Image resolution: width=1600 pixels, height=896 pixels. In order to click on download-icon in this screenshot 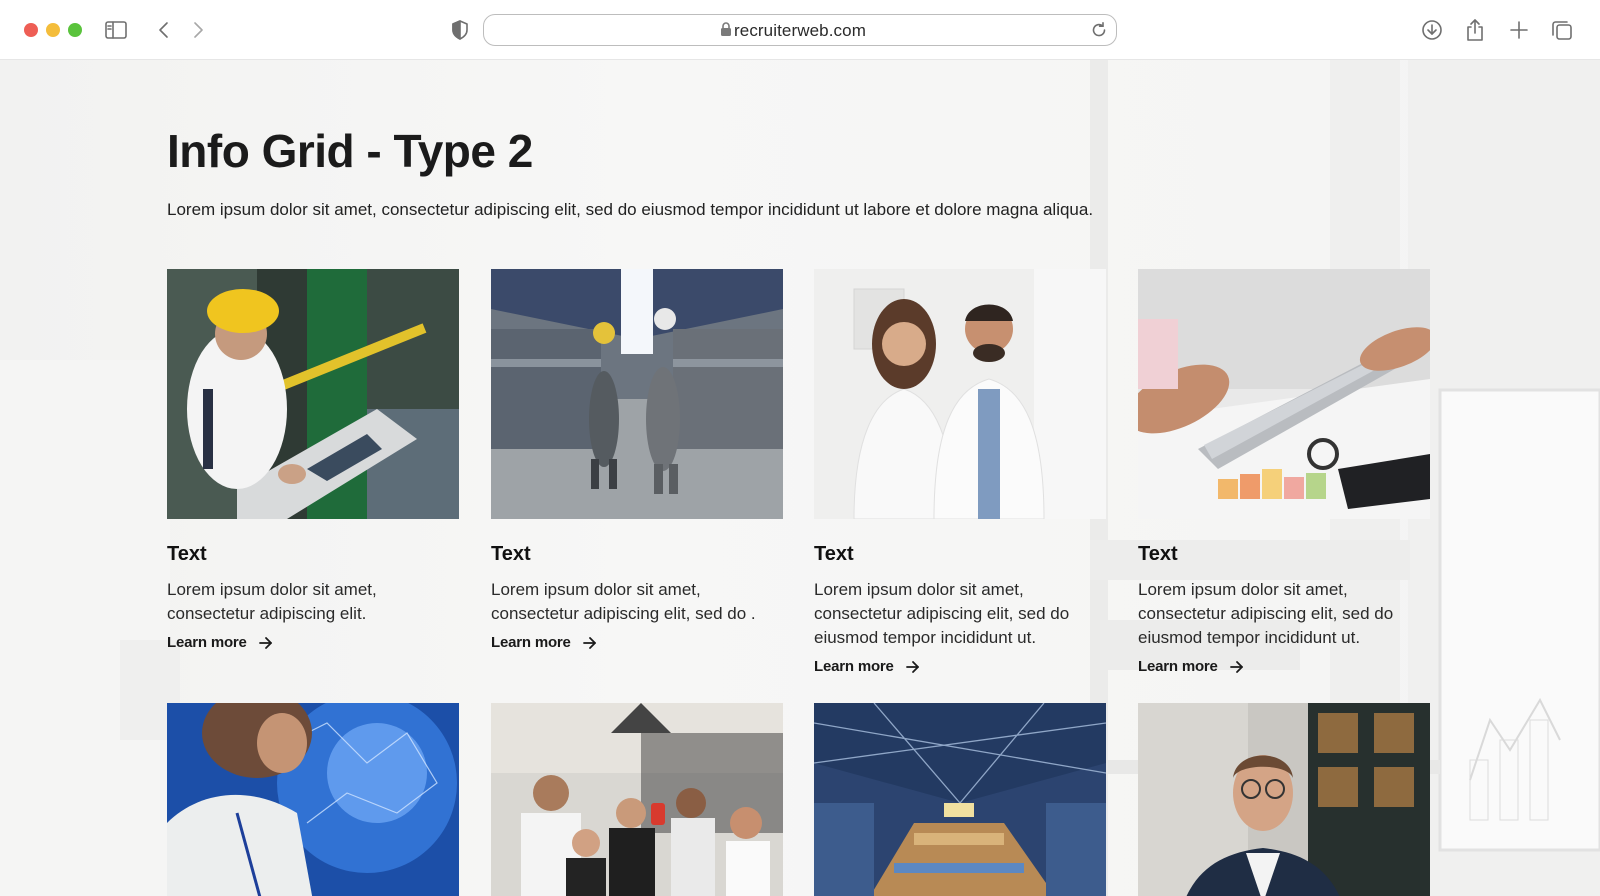, I will do `click(1432, 30)`.